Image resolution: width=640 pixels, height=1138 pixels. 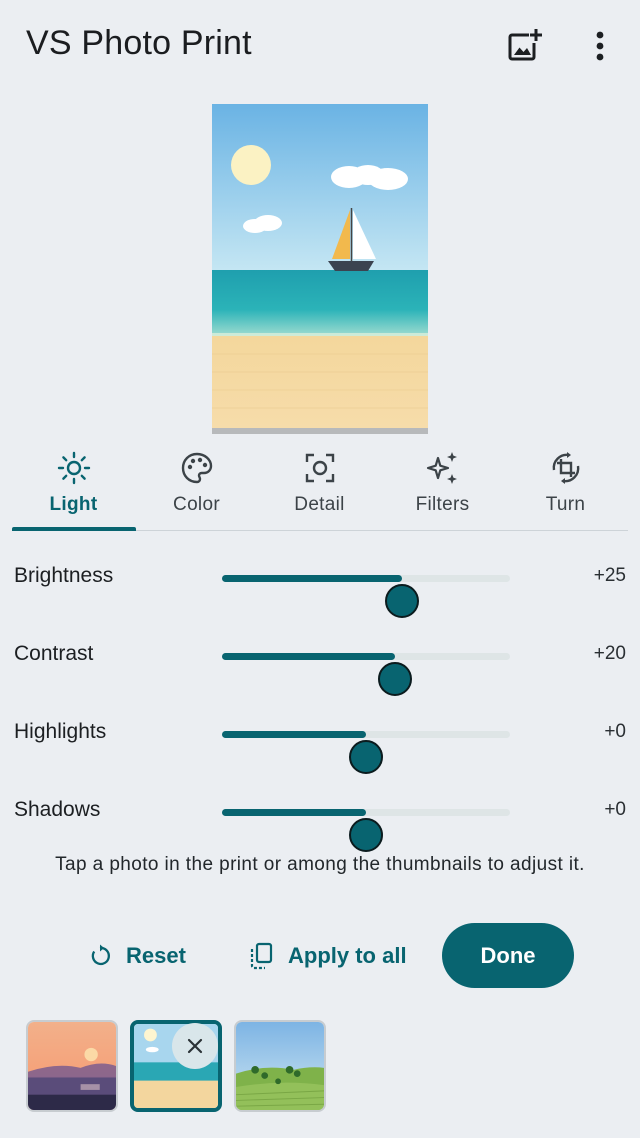 I want to click on more-vert-icon, so click(x=600, y=46).